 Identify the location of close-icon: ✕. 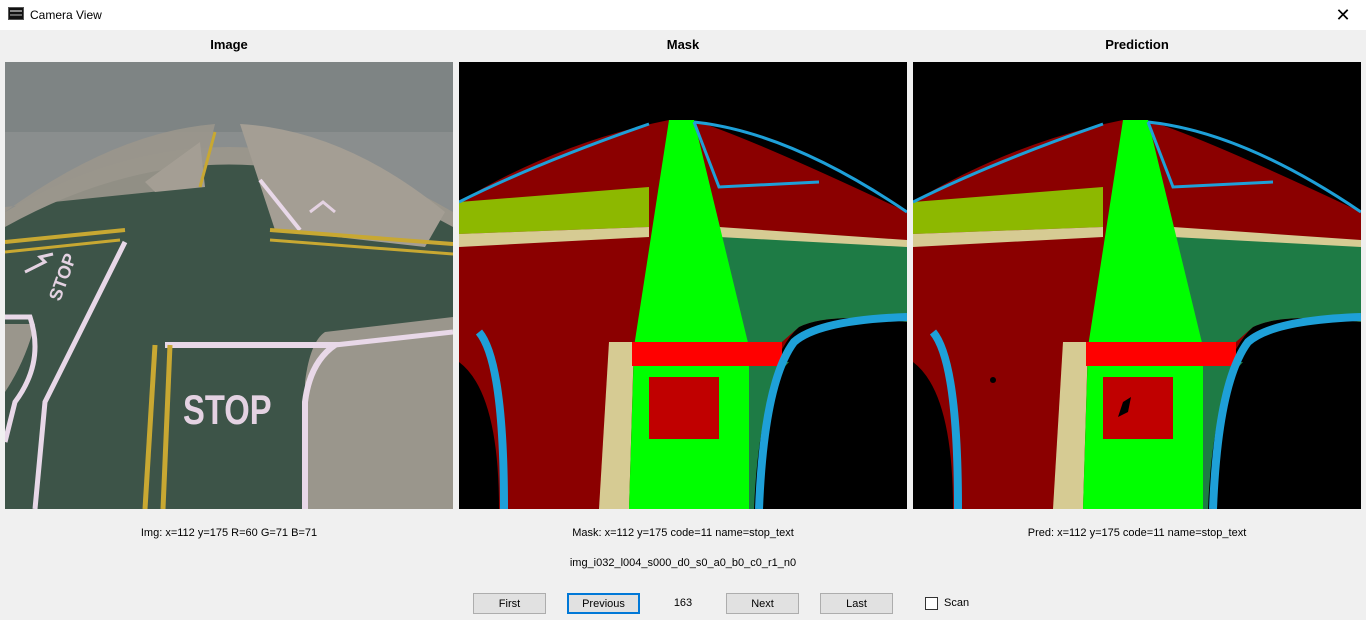
(1343, 14).